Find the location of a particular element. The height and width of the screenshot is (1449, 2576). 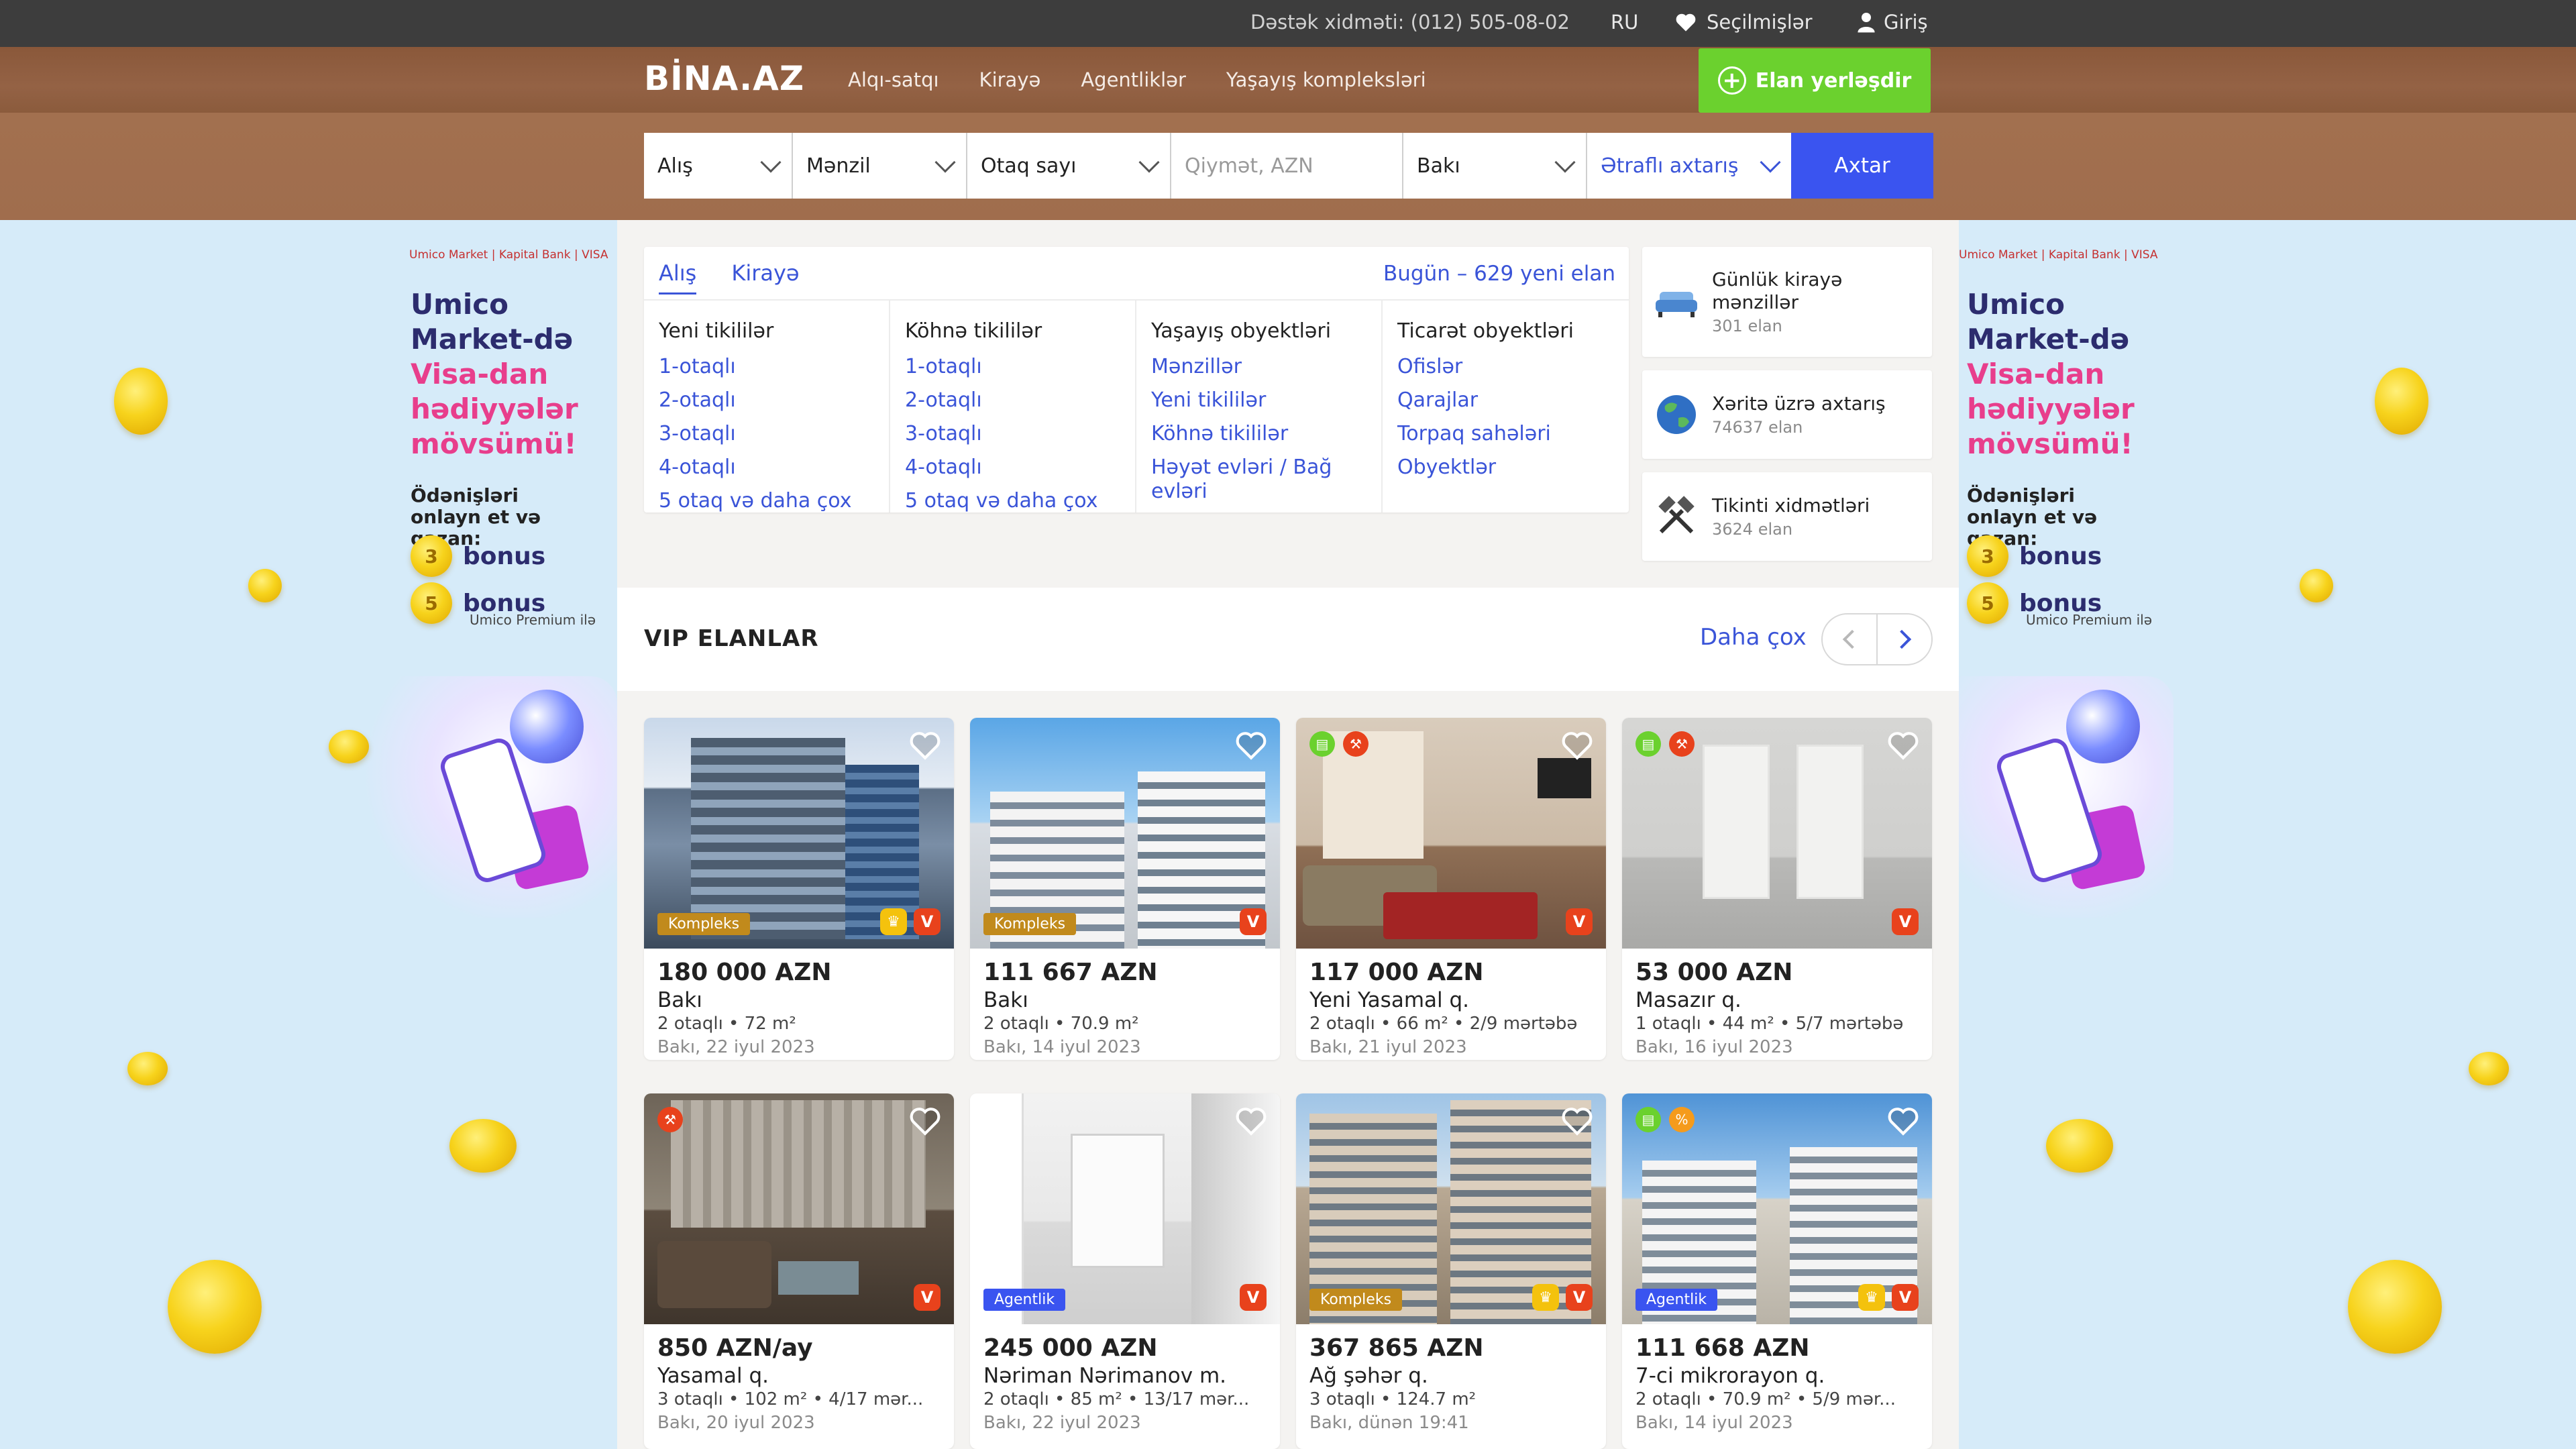

listing-location: Bakı is located at coordinates (679, 1000).